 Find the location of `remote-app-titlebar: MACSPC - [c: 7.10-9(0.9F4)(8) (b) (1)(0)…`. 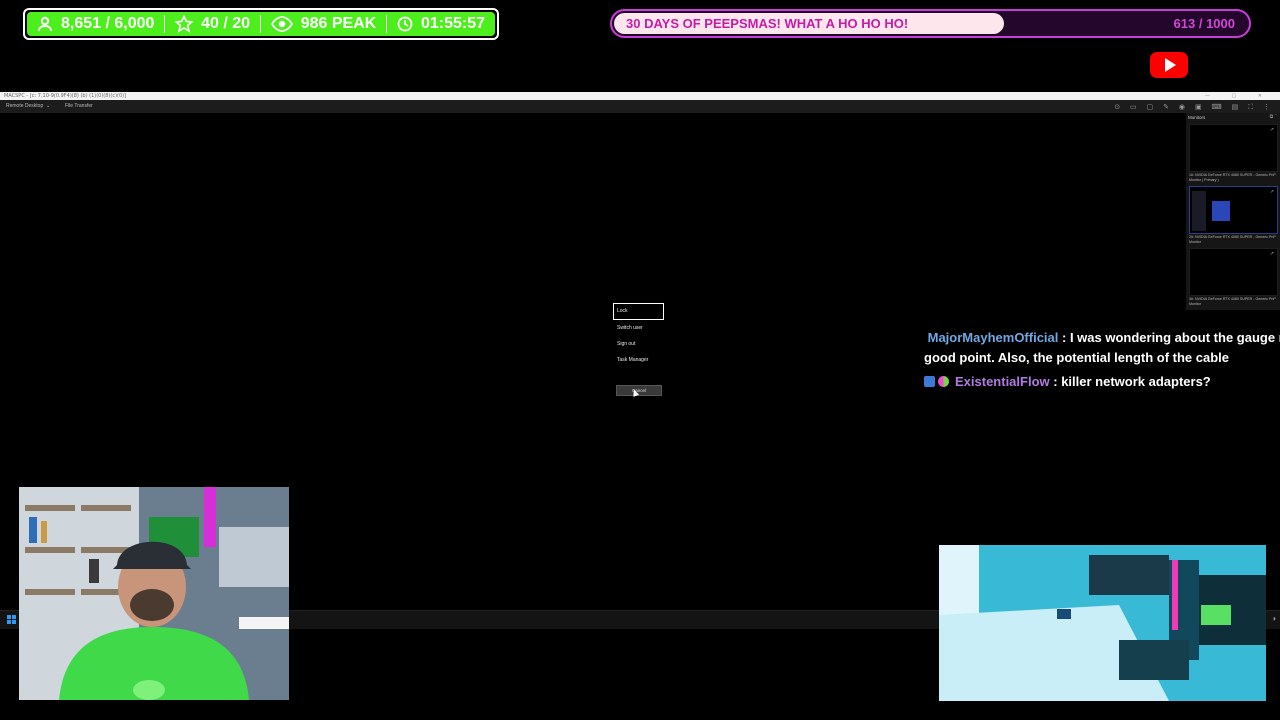

remote-app-titlebar: MACSPC - [c: 7.10-9(0.9F4)(8) (b) (1)(0)… is located at coordinates (640, 96).